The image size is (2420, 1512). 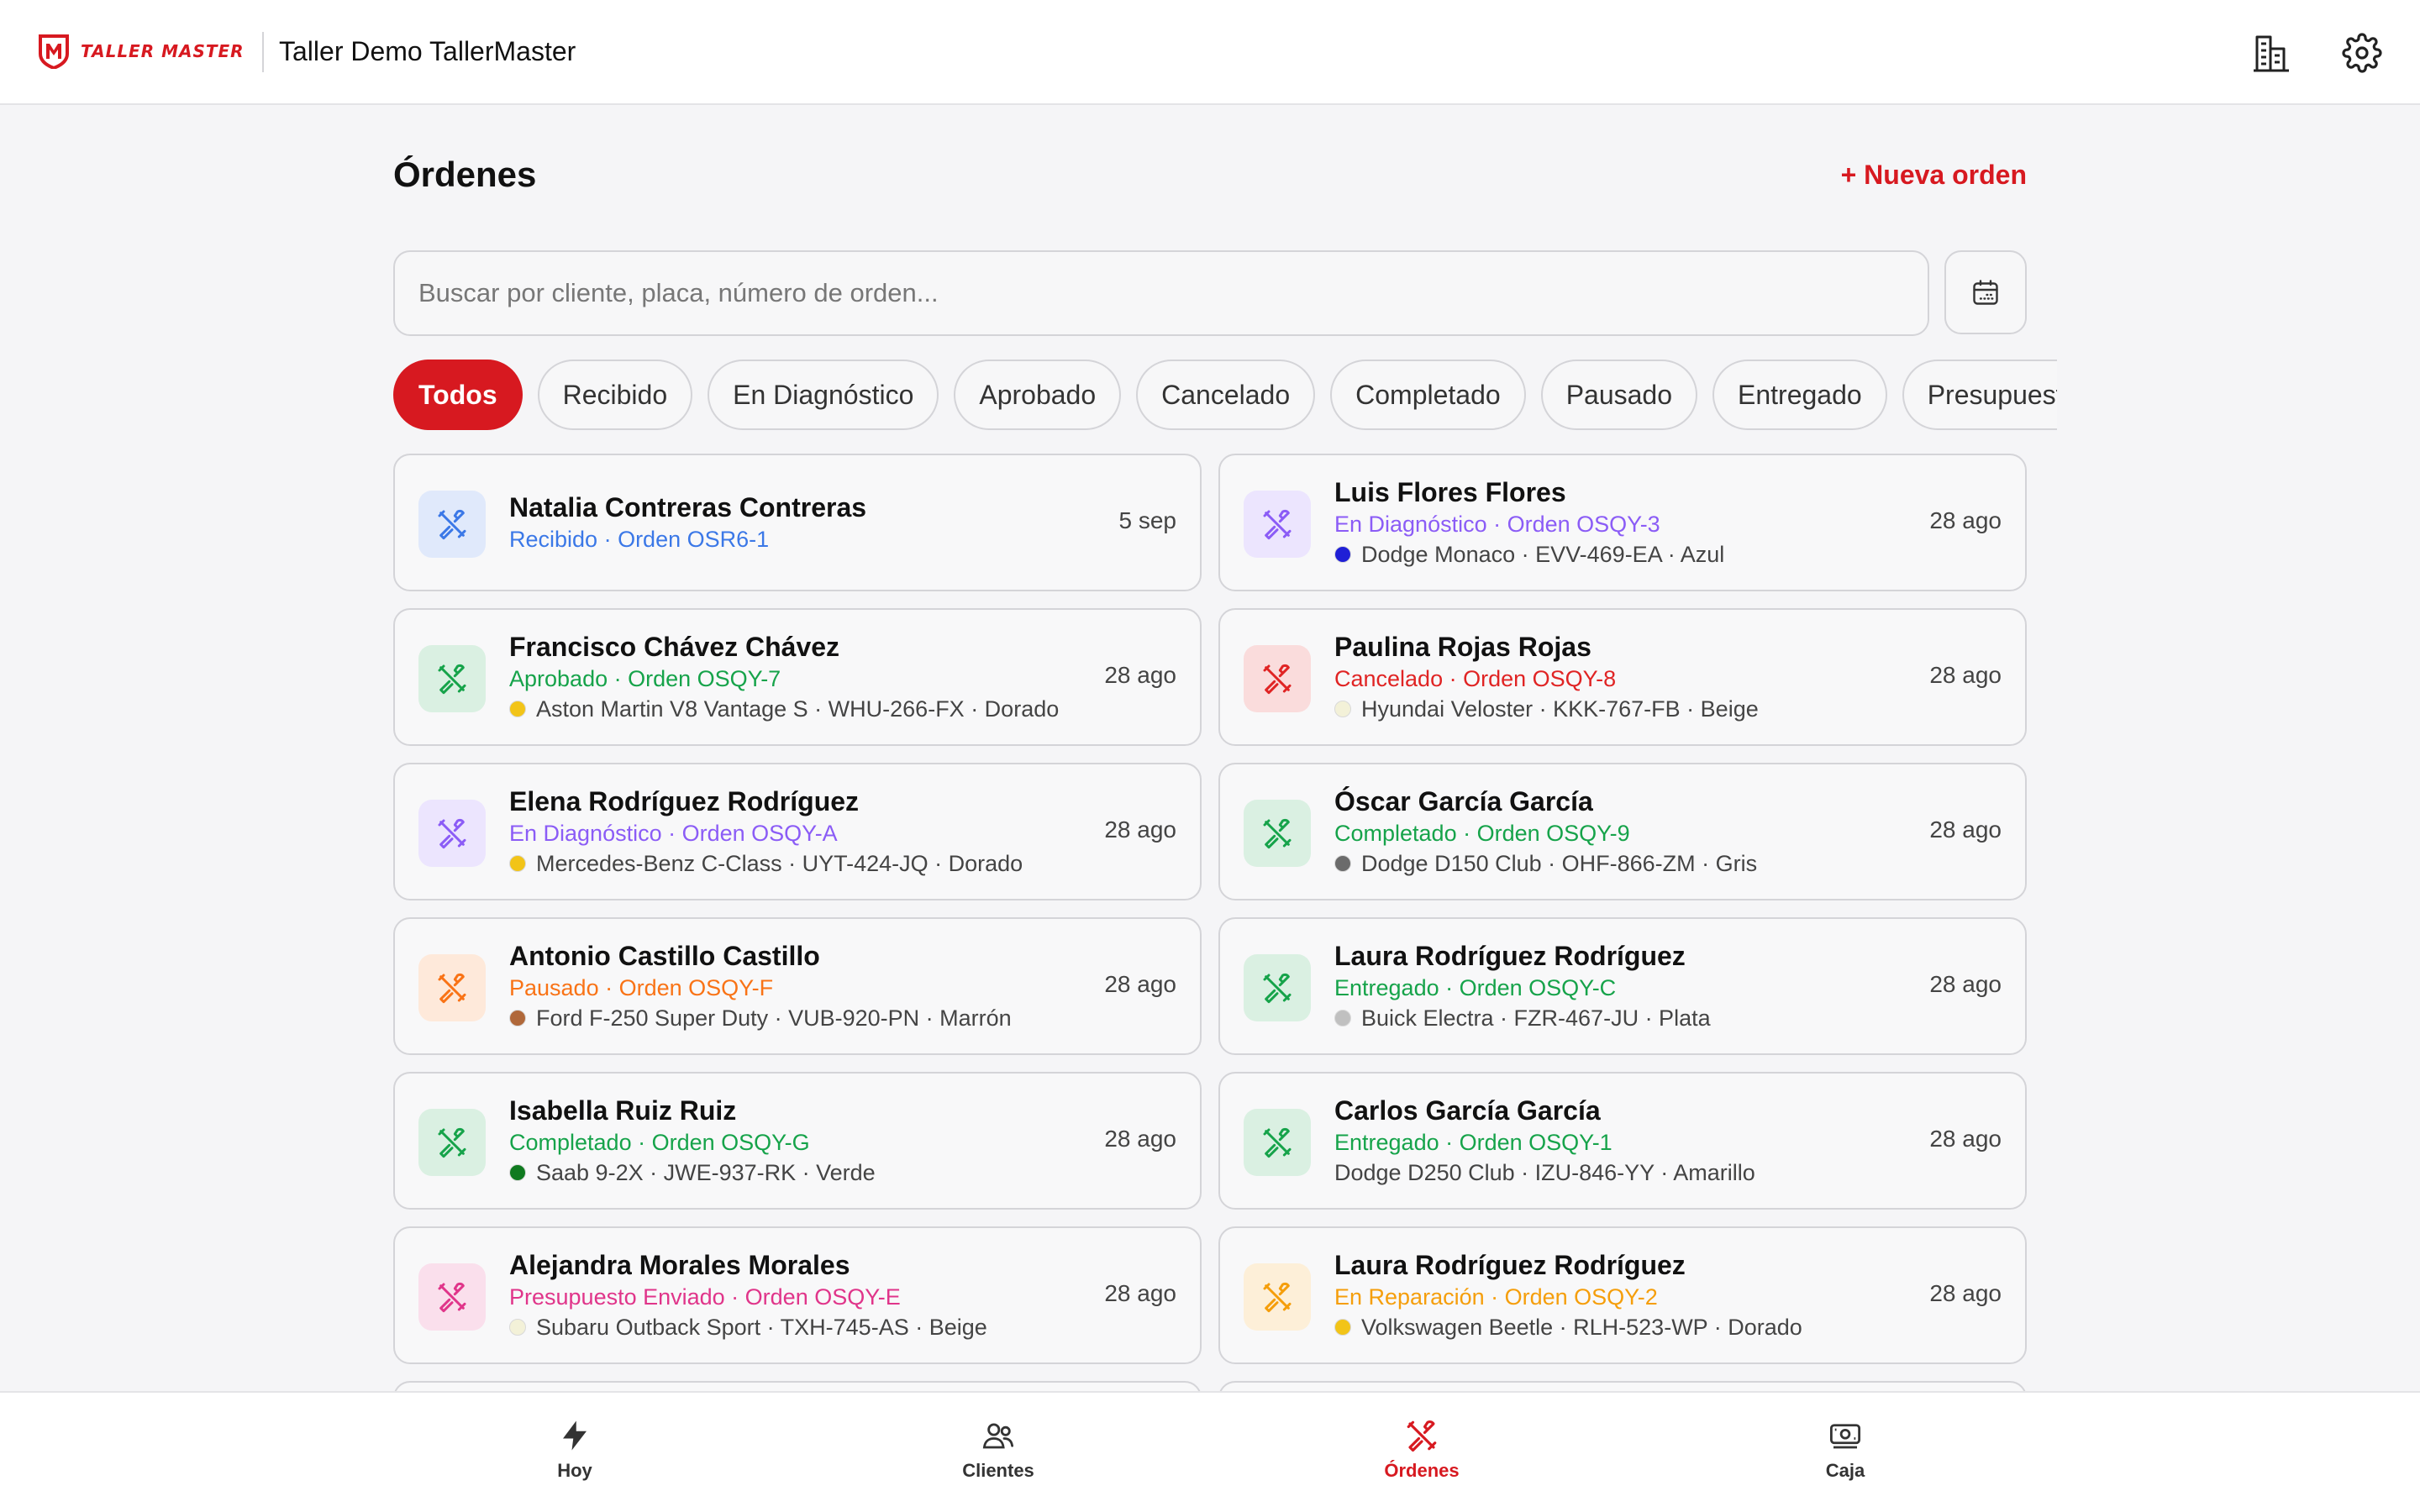 What do you see at coordinates (1845, 1450) in the screenshot?
I see `nav-caja: Caja` at bounding box center [1845, 1450].